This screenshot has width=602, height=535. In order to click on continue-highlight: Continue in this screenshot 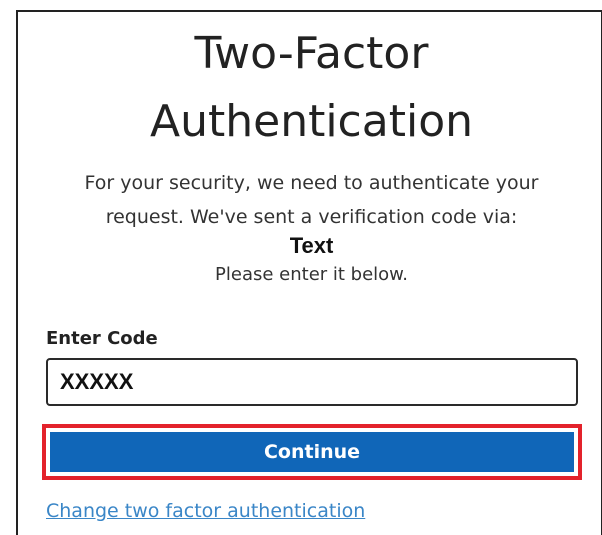, I will do `click(312, 452)`.